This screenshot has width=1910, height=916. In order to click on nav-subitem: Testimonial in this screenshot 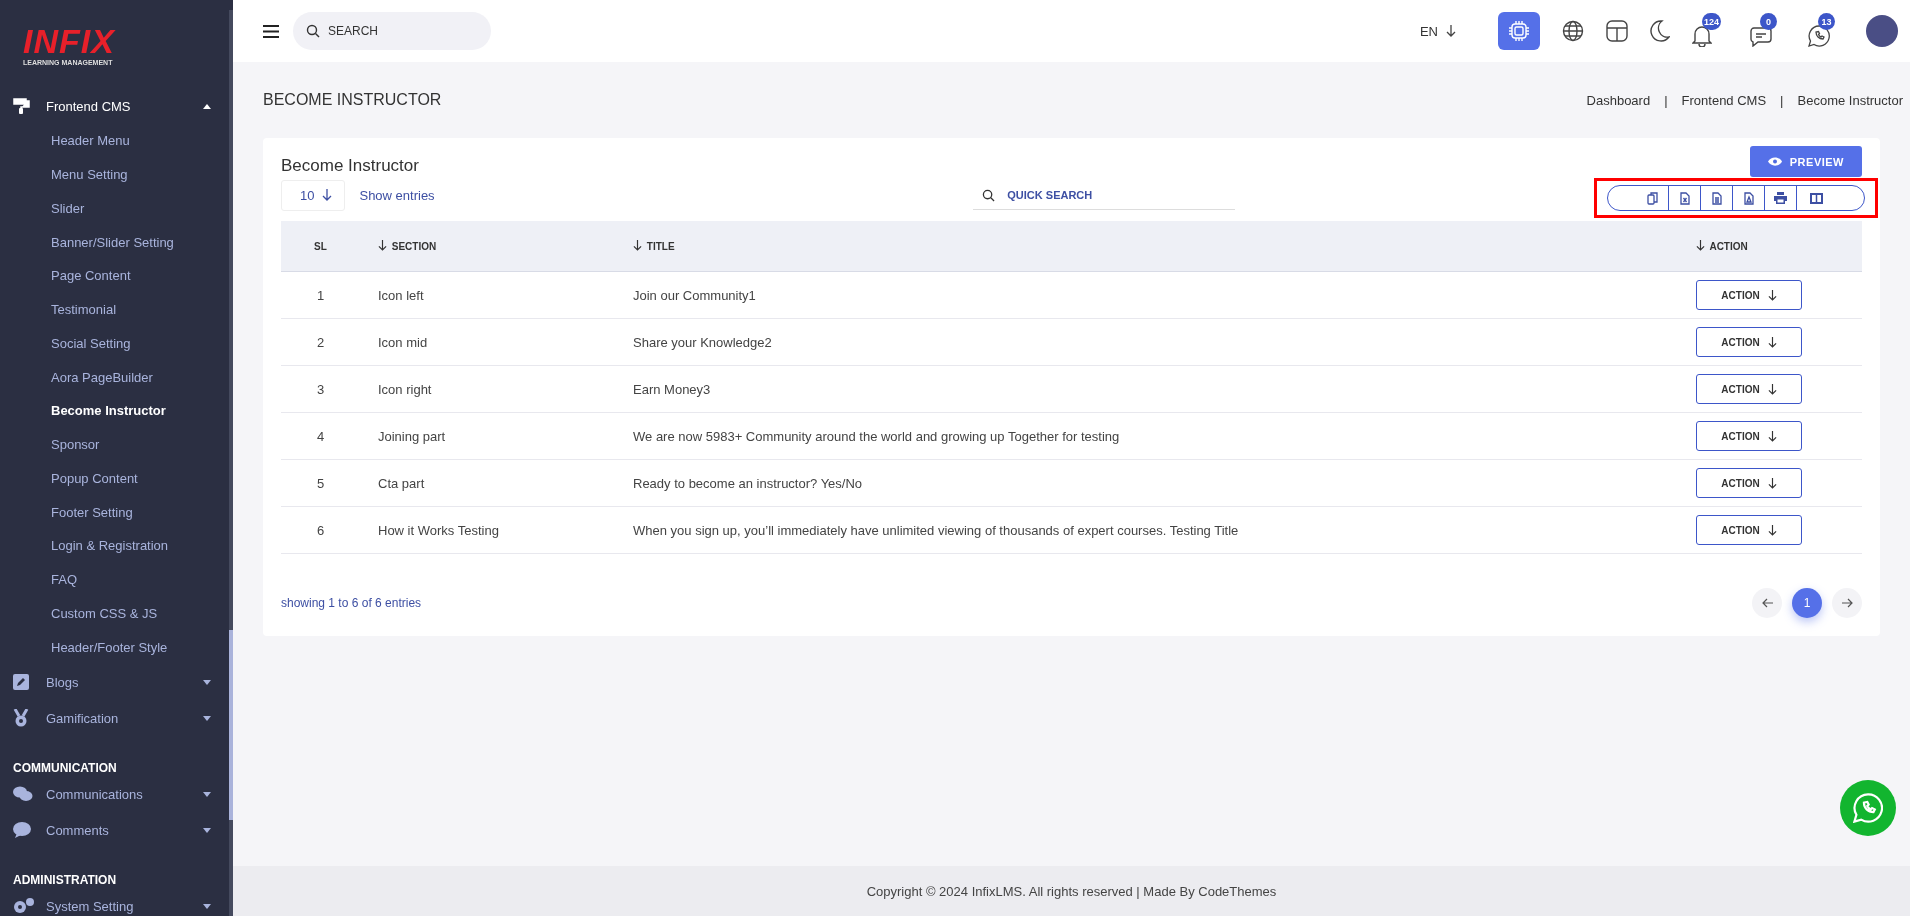, I will do `click(116, 309)`.